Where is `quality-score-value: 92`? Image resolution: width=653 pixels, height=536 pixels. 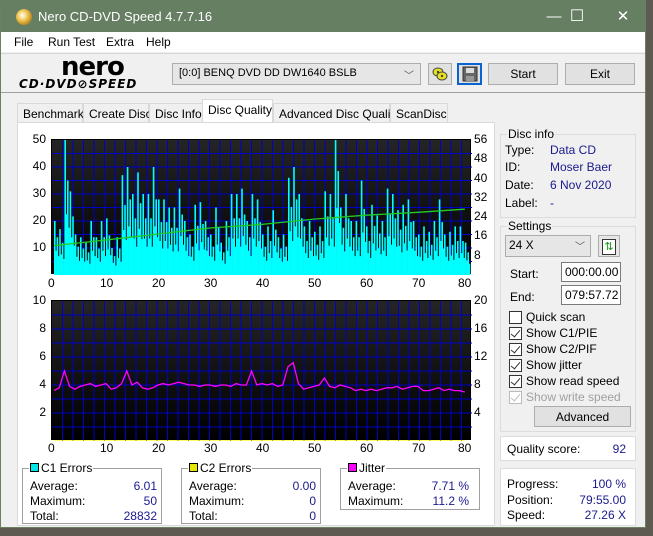 quality-score-value: 92 is located at coordinates (619, 449).